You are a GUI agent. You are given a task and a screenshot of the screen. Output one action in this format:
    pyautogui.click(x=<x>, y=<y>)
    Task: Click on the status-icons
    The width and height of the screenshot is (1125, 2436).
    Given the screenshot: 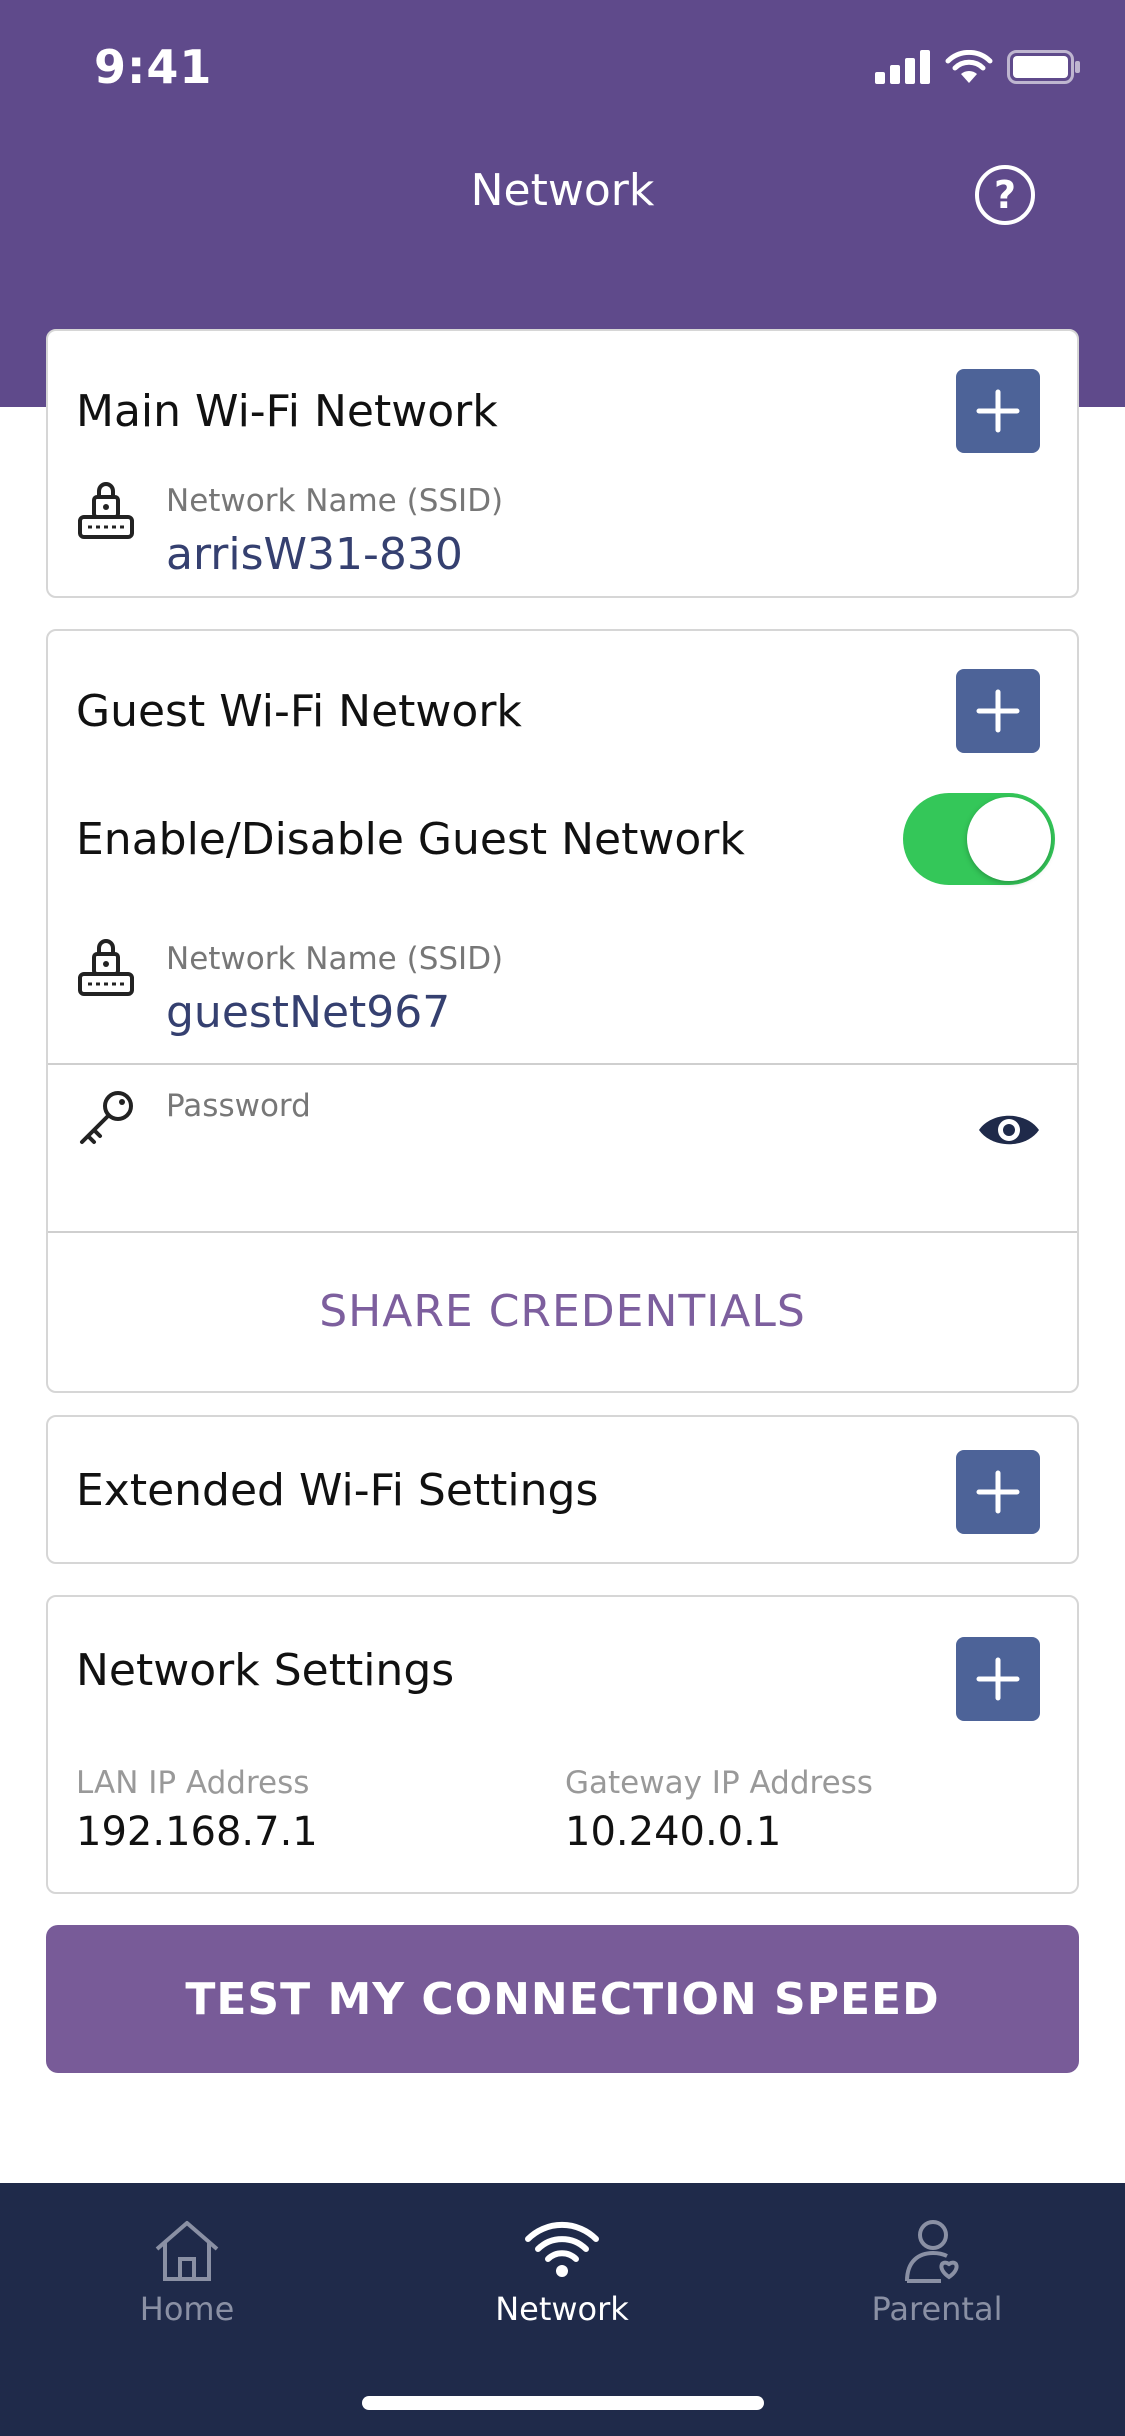 What is the action you would take?
    pyautogui.click(x=978, y=67)
    